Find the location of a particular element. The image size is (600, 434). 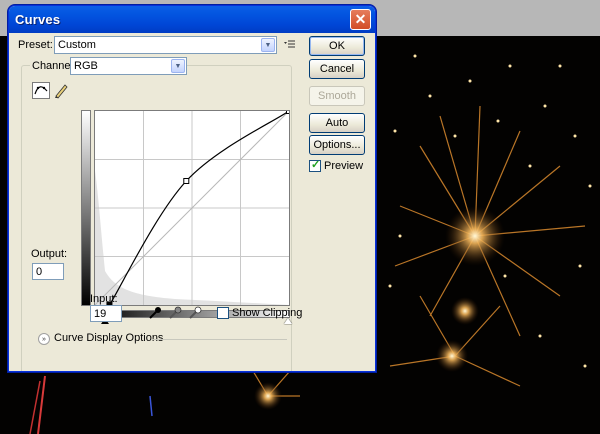

input-value: 19 is located at coordinates (100, 314).